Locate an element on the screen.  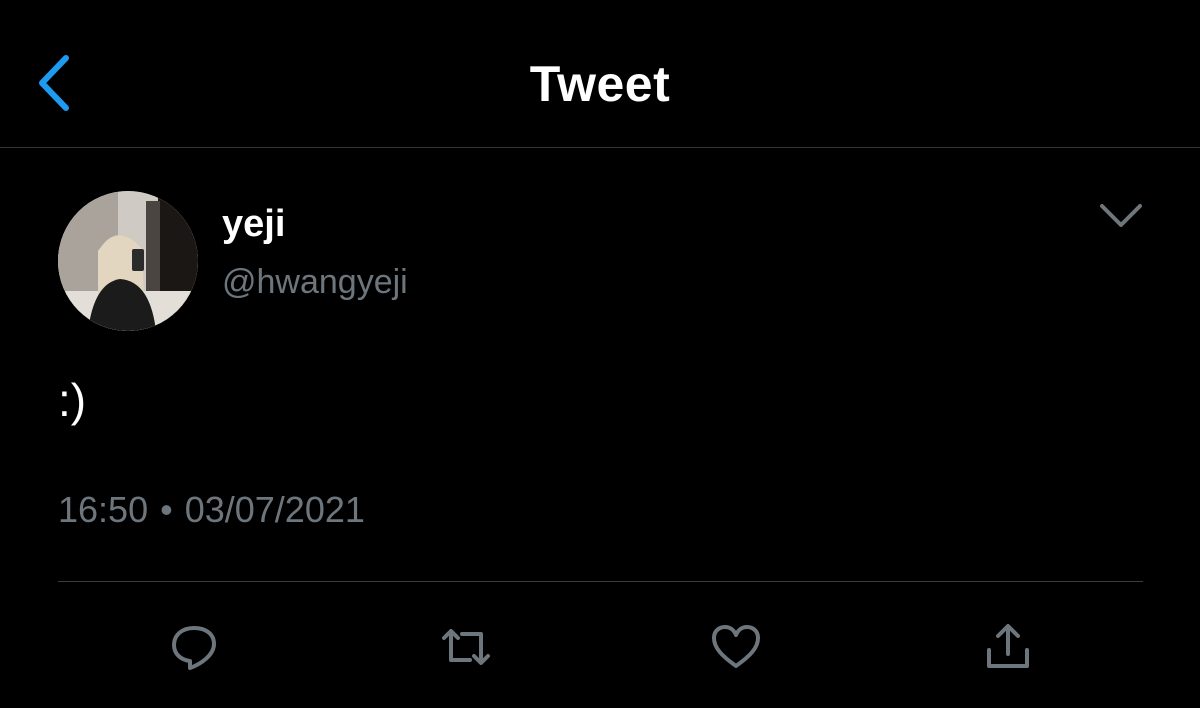
tweet-text: :) is located at coordinates (72, 400).